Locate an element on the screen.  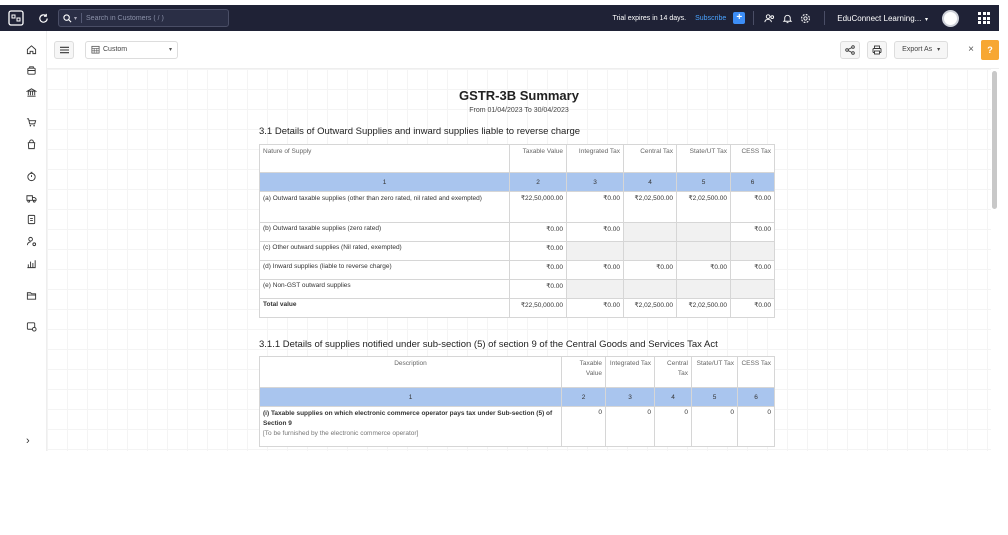
users-icon is located at coordinates (769, 18).